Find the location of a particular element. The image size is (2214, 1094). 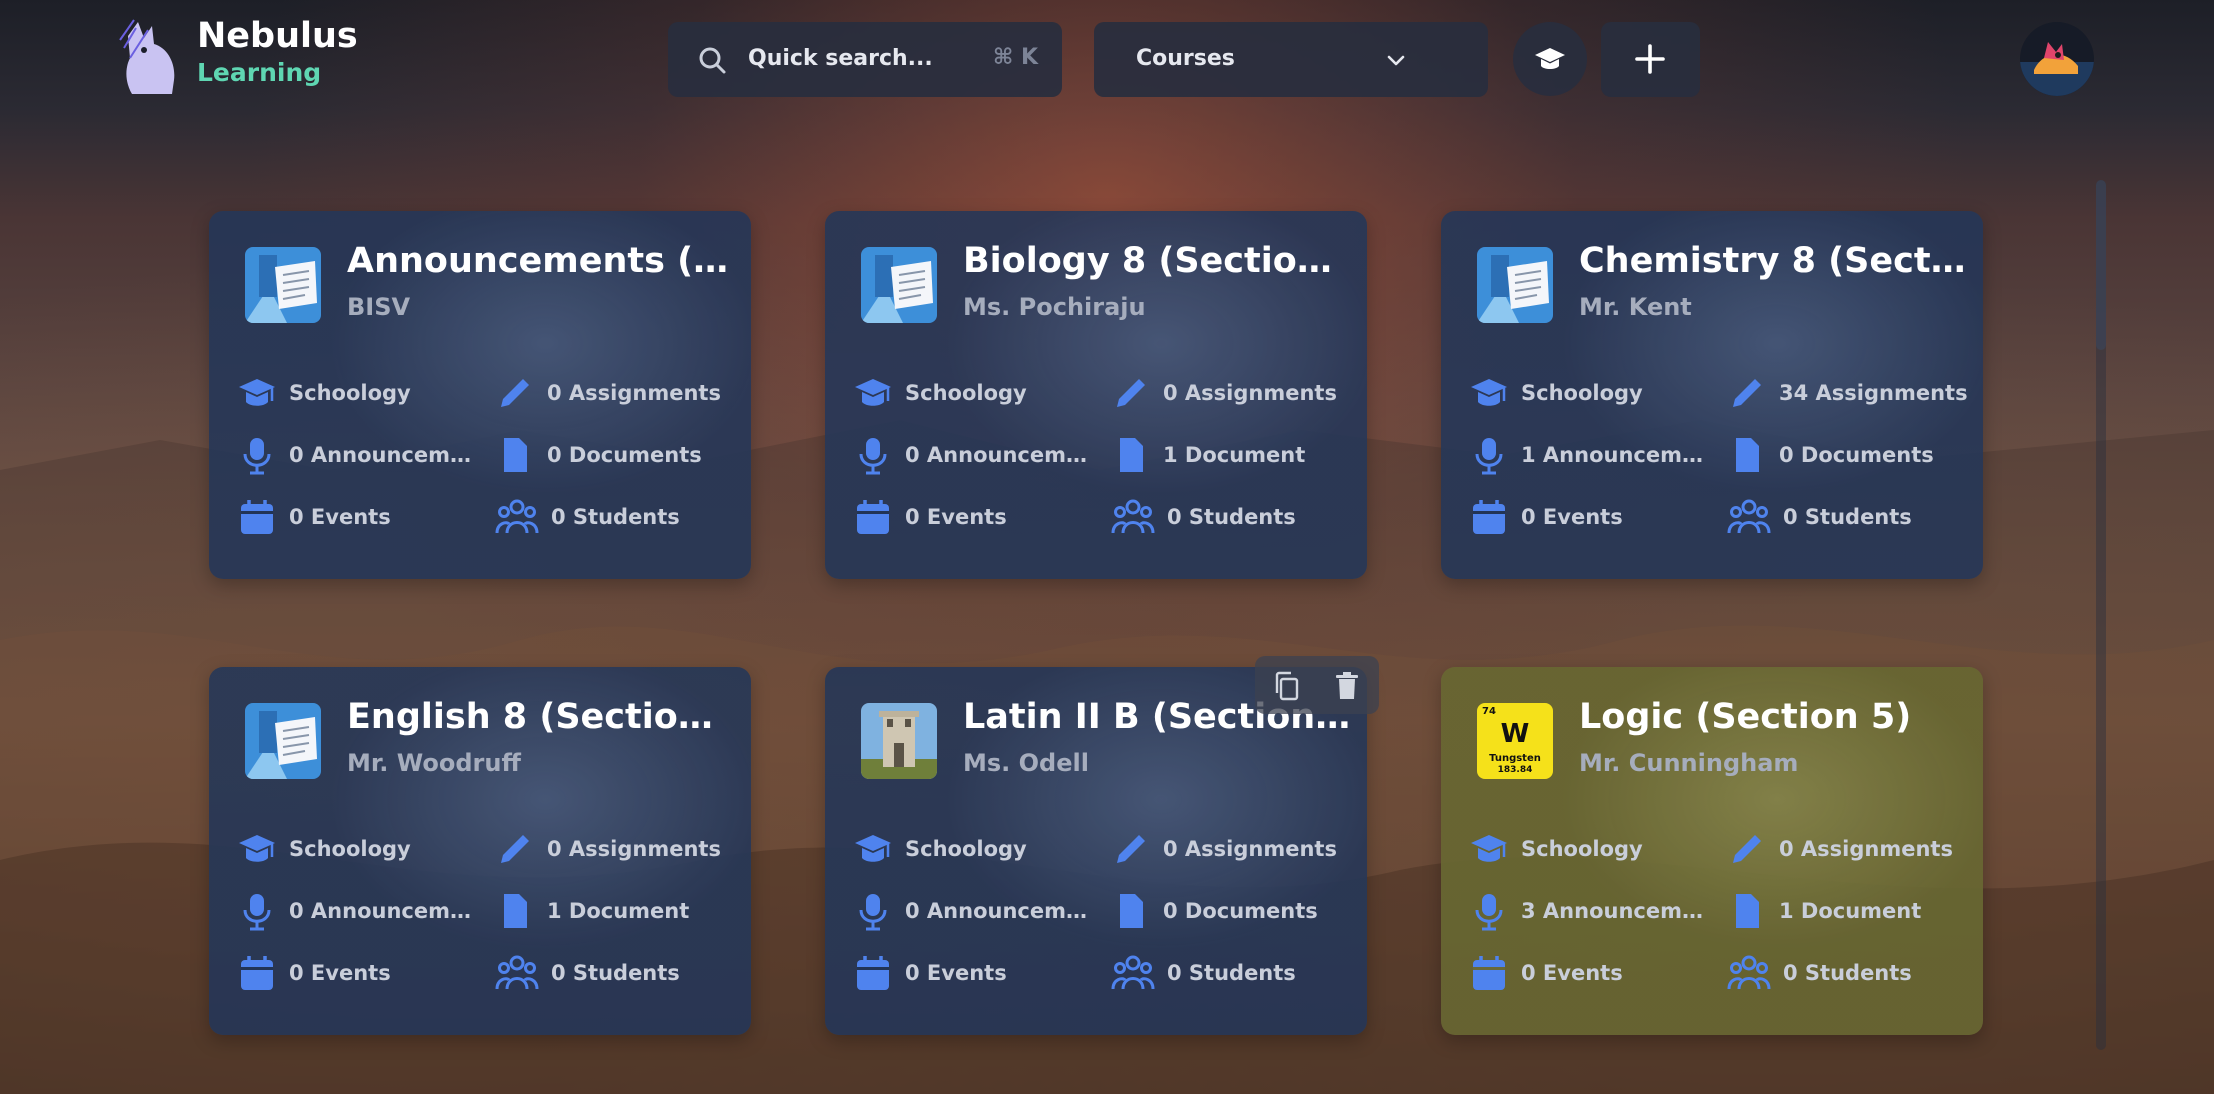

course-teacher: Mr. Cunningham is located at coordinates (1689, 763).